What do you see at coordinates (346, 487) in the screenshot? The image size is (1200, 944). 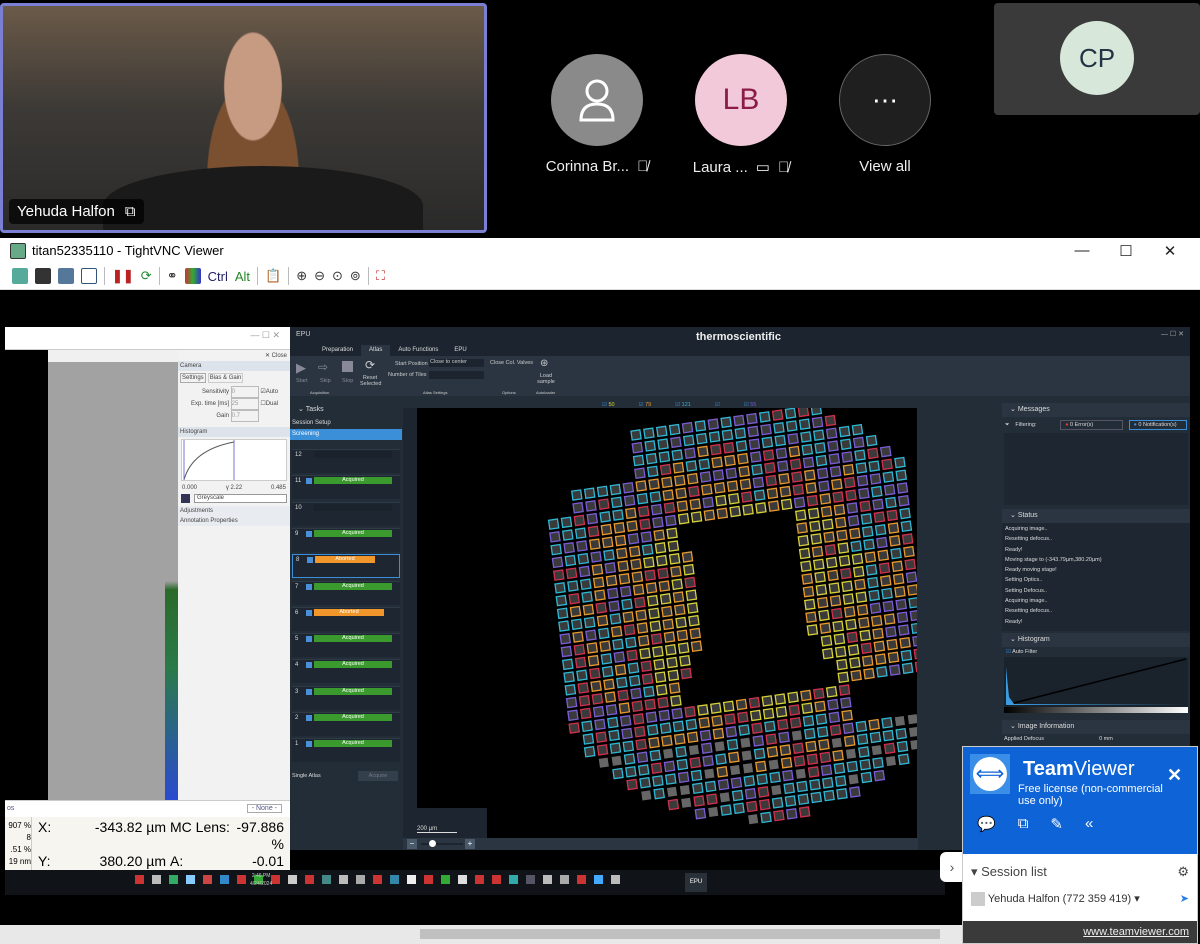 I see `task-row: 11 Acquired` at bounding box center [346, 487].